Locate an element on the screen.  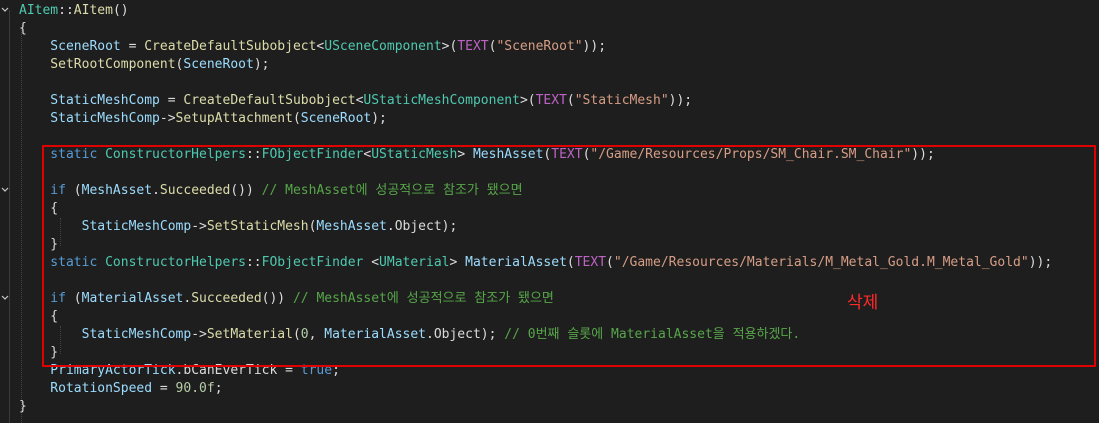
code-line: AItem::AItem() is located at coordinates (74, 11).